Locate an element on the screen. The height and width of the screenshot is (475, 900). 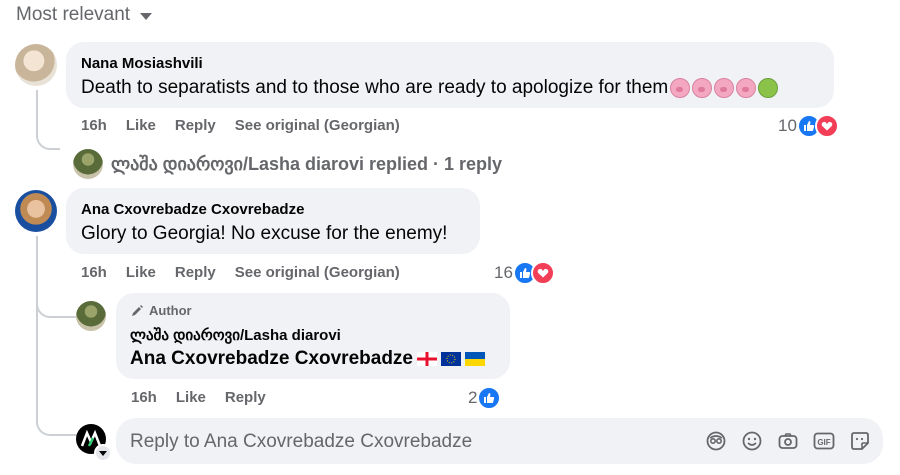
sort-dropdown: Most relevant is located at coordinates (84, 15).